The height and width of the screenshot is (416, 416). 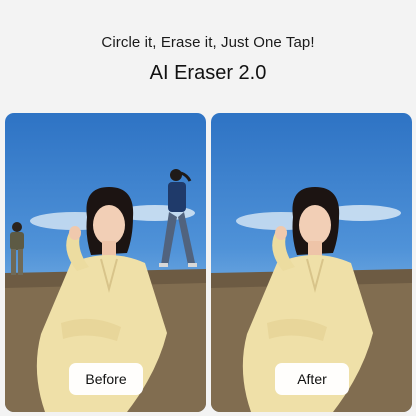 I want to click on tagline: Circle it, Erase it, Just One Tap!, so click(x=208, y=42).